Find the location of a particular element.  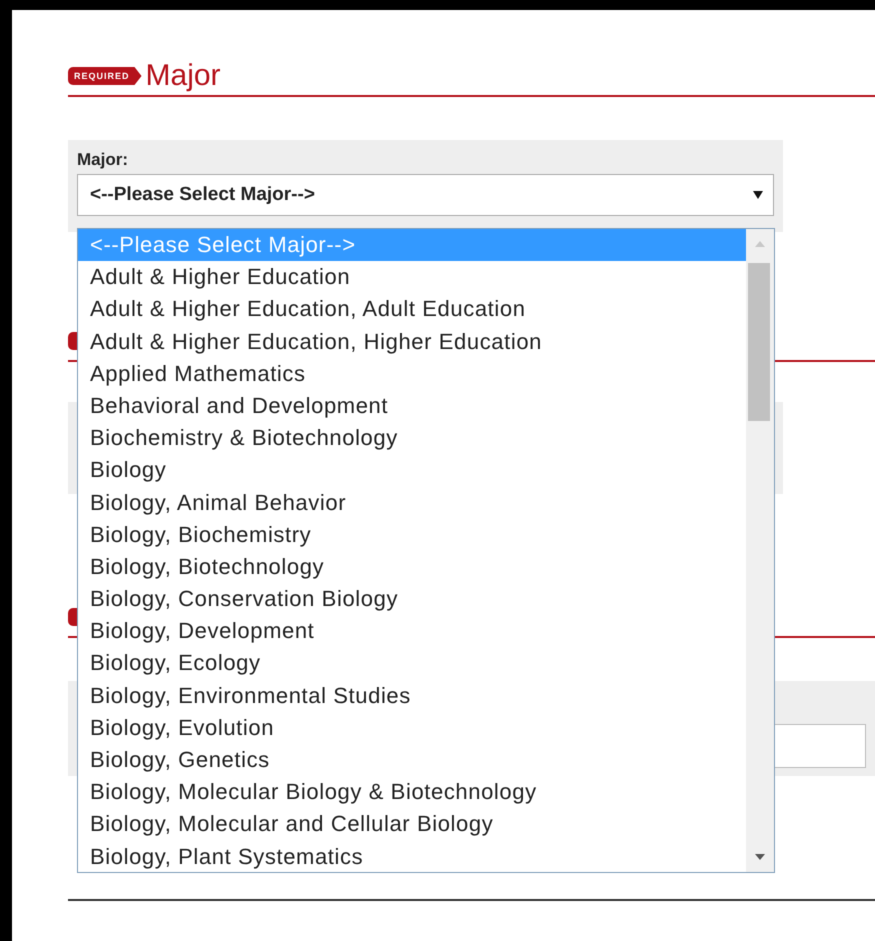

dropdown-option: Behavioral and Development is located at coordinates (412, 406).